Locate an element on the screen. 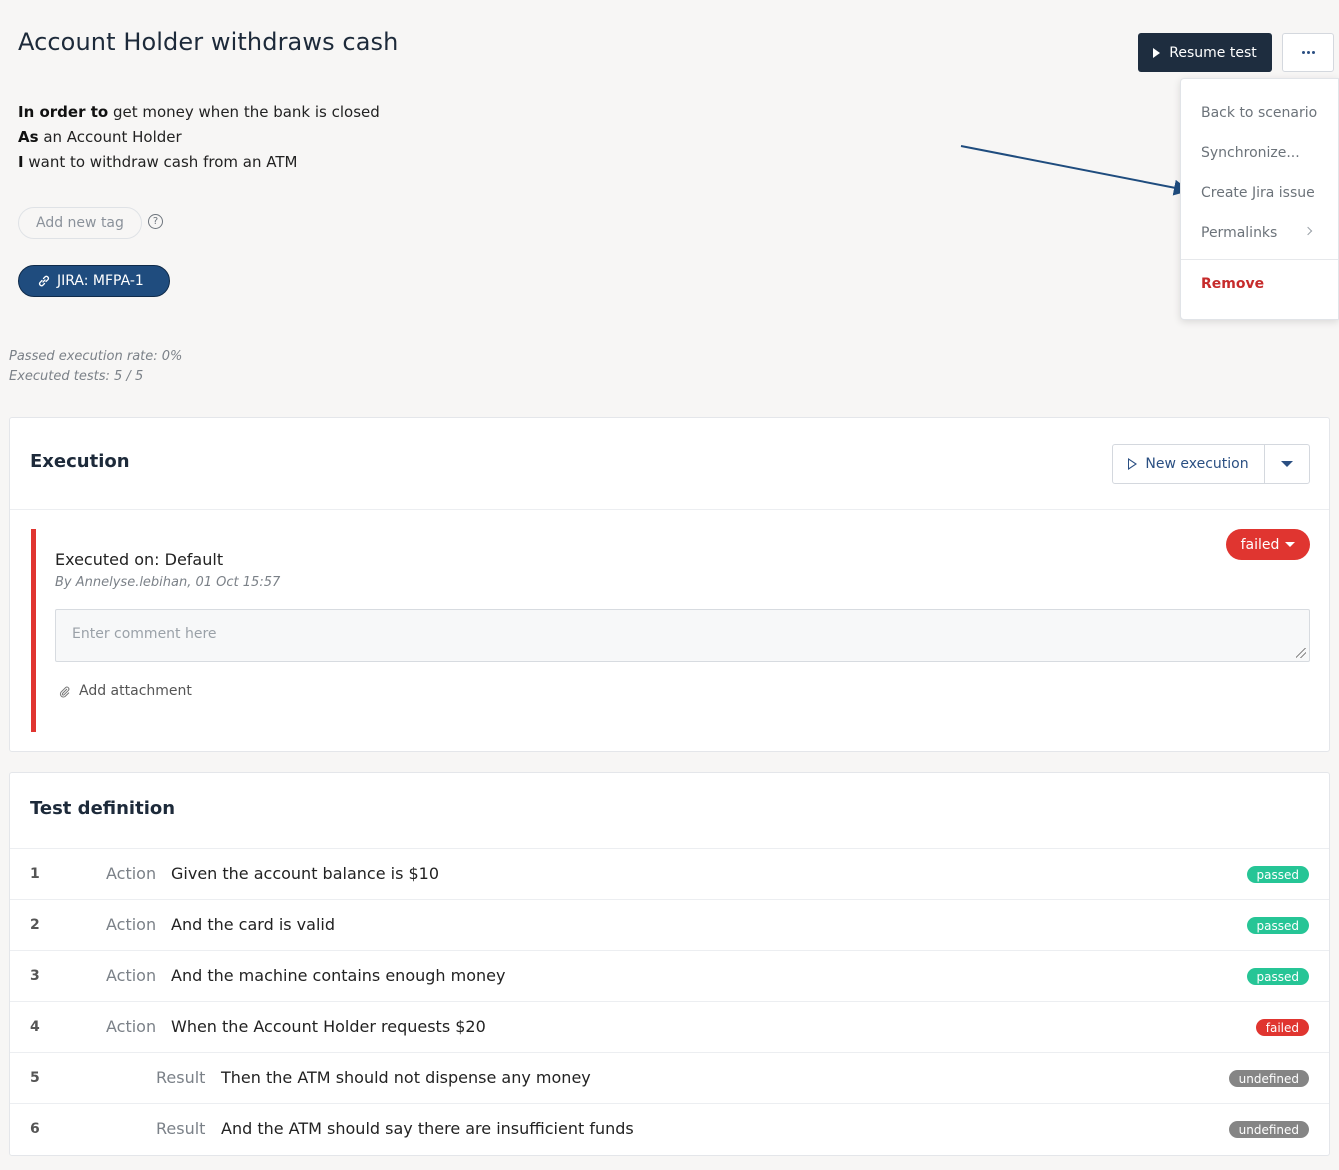 Image resolution: width=1339 pixels, height=1170 pixels. step-text: And the card is valid is located at coordinates (253, 924).